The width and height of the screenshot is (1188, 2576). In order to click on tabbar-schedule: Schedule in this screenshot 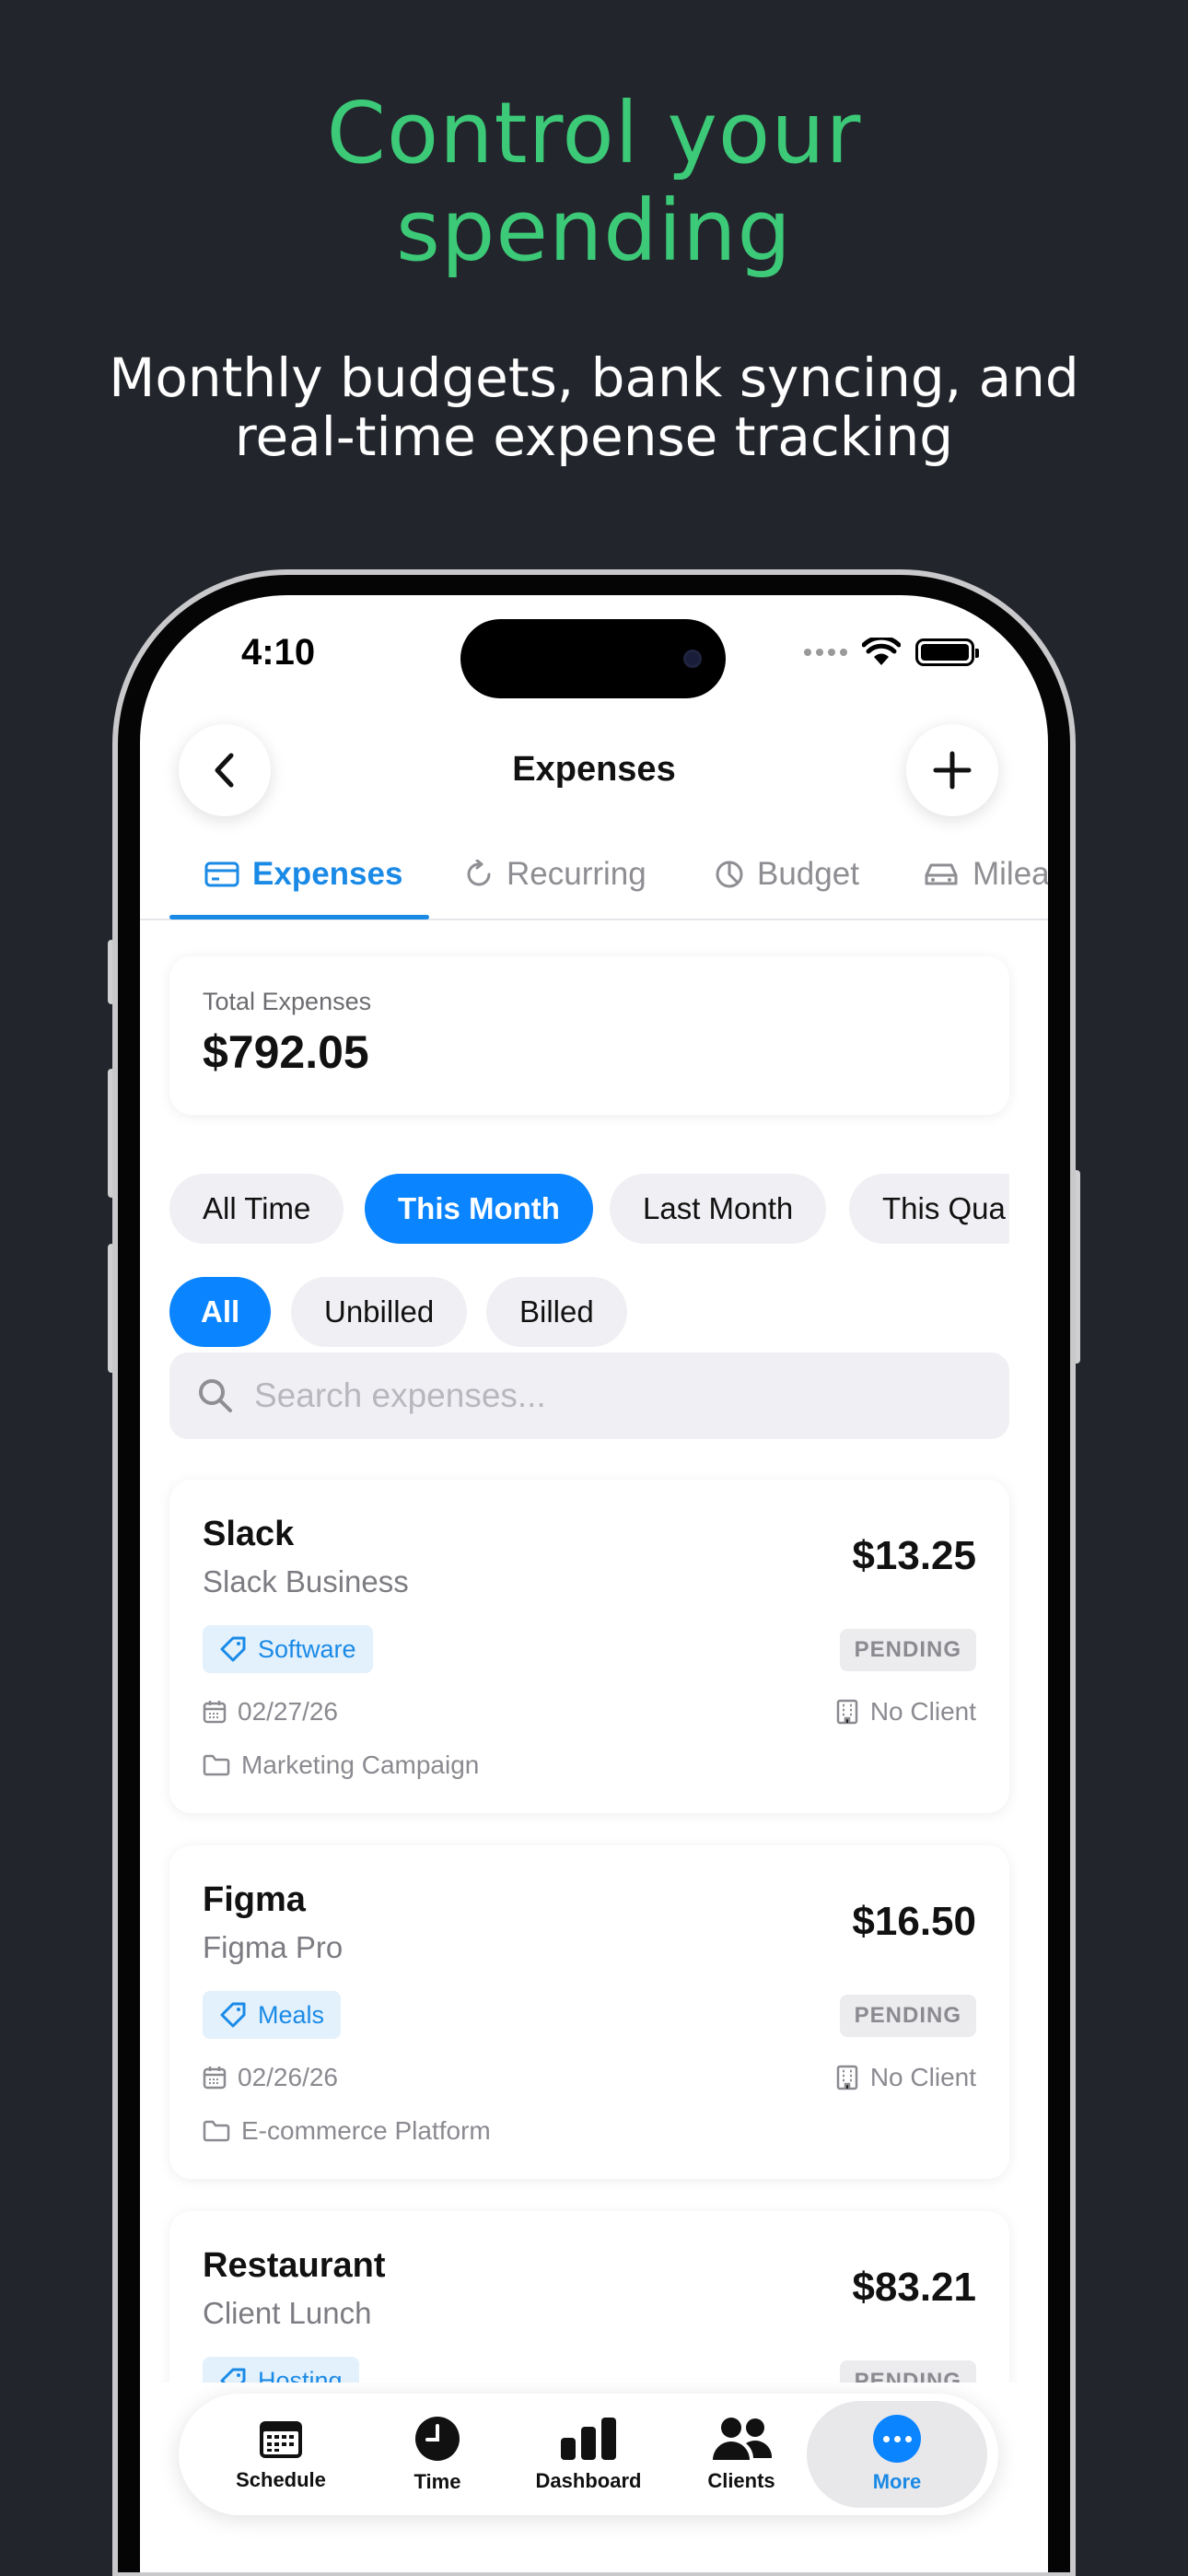, I will do `click(281, 2454)`.